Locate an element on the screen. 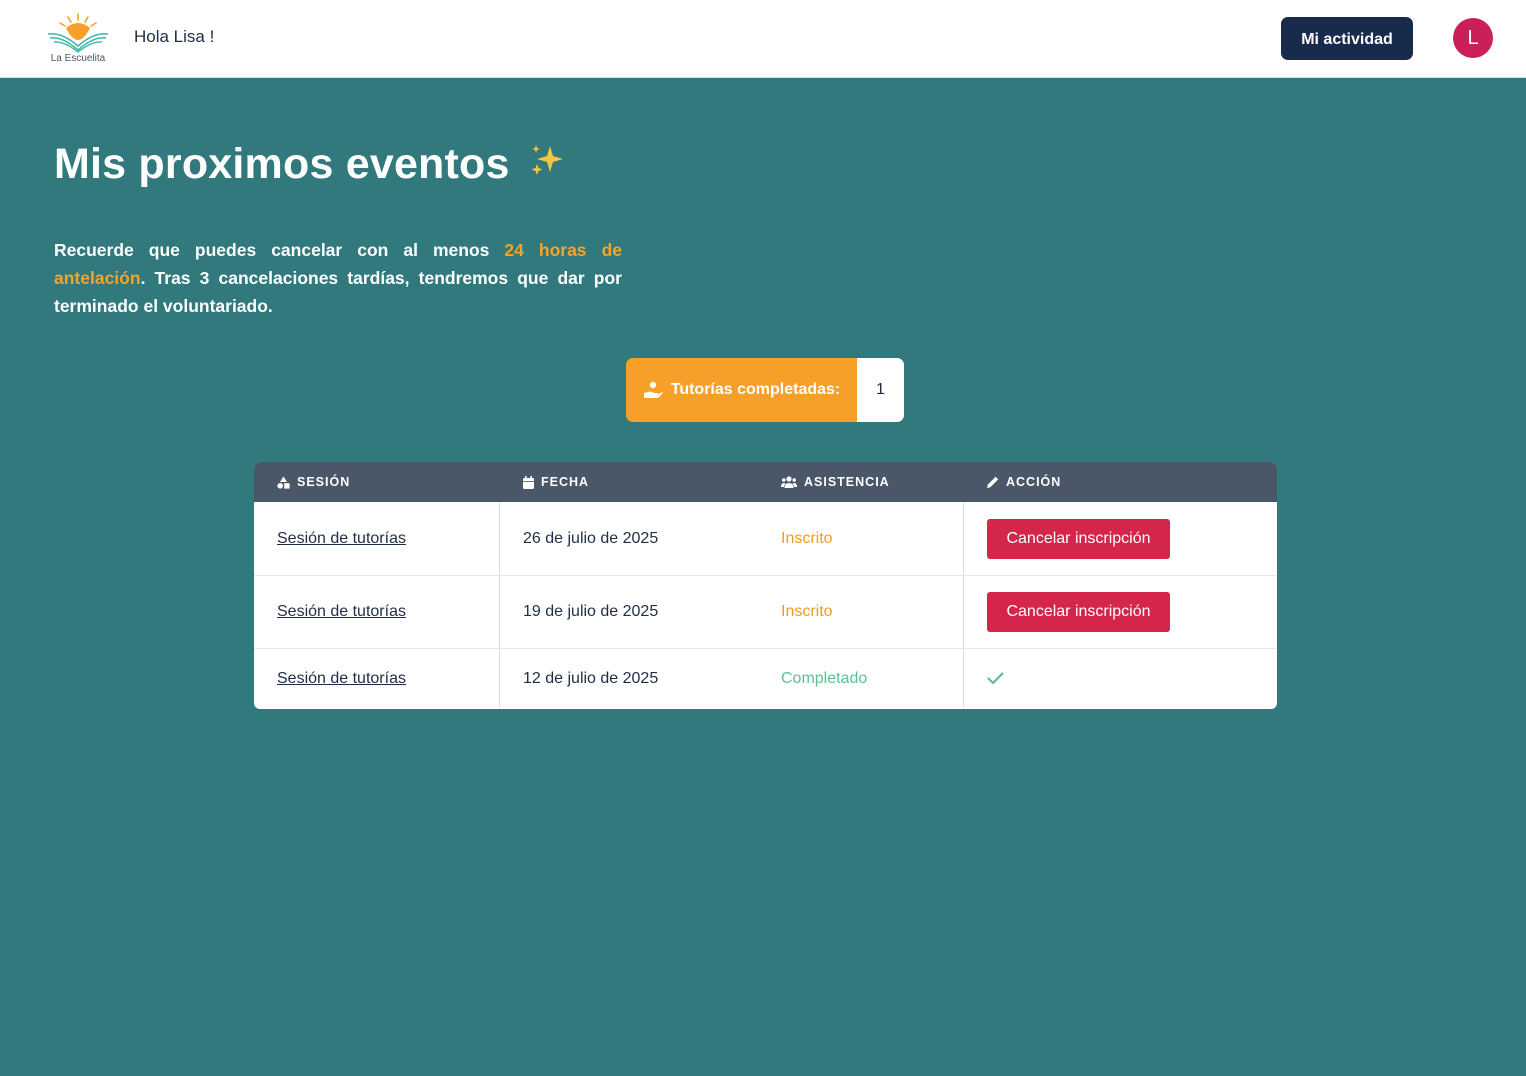  sun-book-logo-icon is located at coordinates (78, 33).